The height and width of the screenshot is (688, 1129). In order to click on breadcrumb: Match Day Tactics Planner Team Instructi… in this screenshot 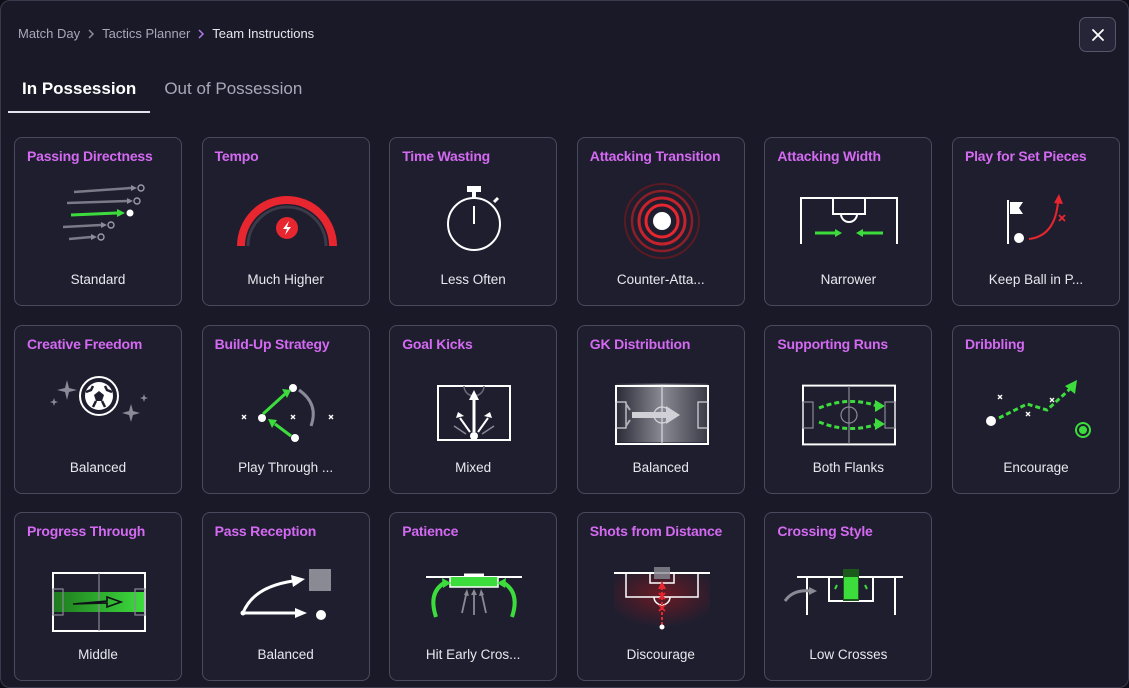, I will do `click(166, 33)`.